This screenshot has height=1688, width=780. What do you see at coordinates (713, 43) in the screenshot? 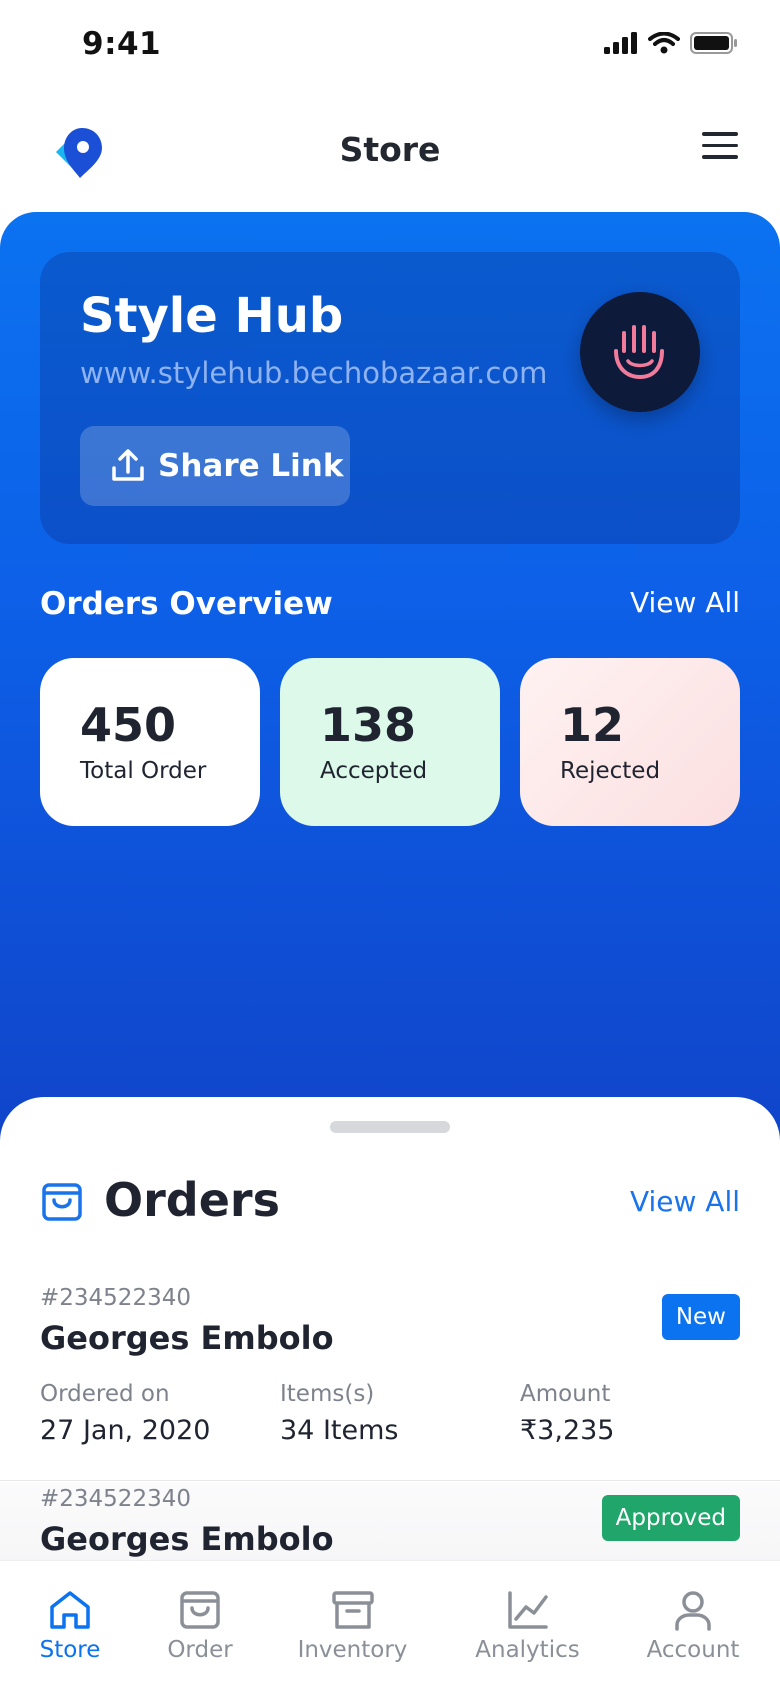
I see `battery-icon` at bounding box center [713, 43].